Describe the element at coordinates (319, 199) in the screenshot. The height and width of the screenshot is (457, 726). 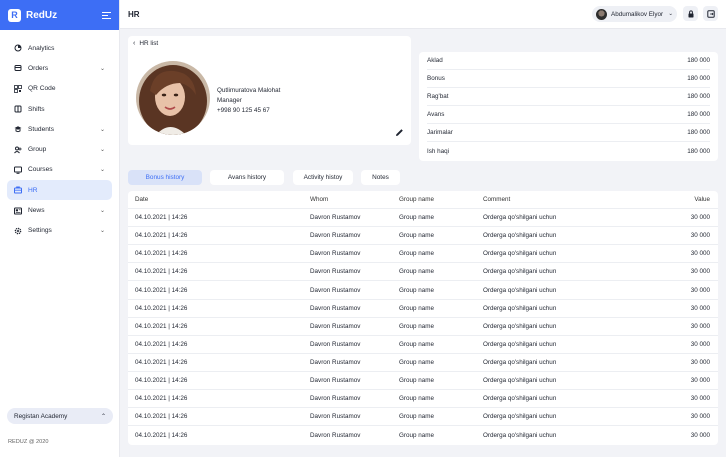
I see `column-header-whom: Whom` at that location.